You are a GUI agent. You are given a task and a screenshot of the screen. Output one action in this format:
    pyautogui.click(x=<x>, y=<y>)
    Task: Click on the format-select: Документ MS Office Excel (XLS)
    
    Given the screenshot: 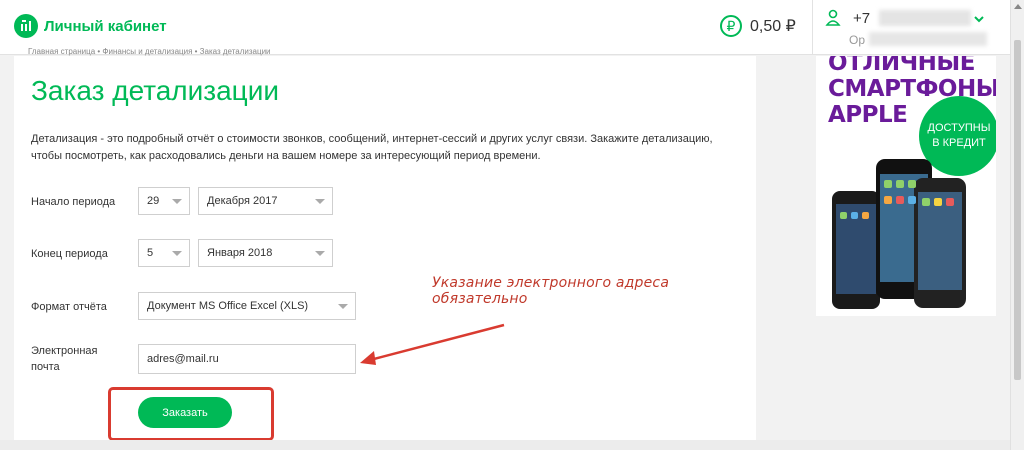 What is the action you would take?
    pyautogui.click(x=247, y=306)
    